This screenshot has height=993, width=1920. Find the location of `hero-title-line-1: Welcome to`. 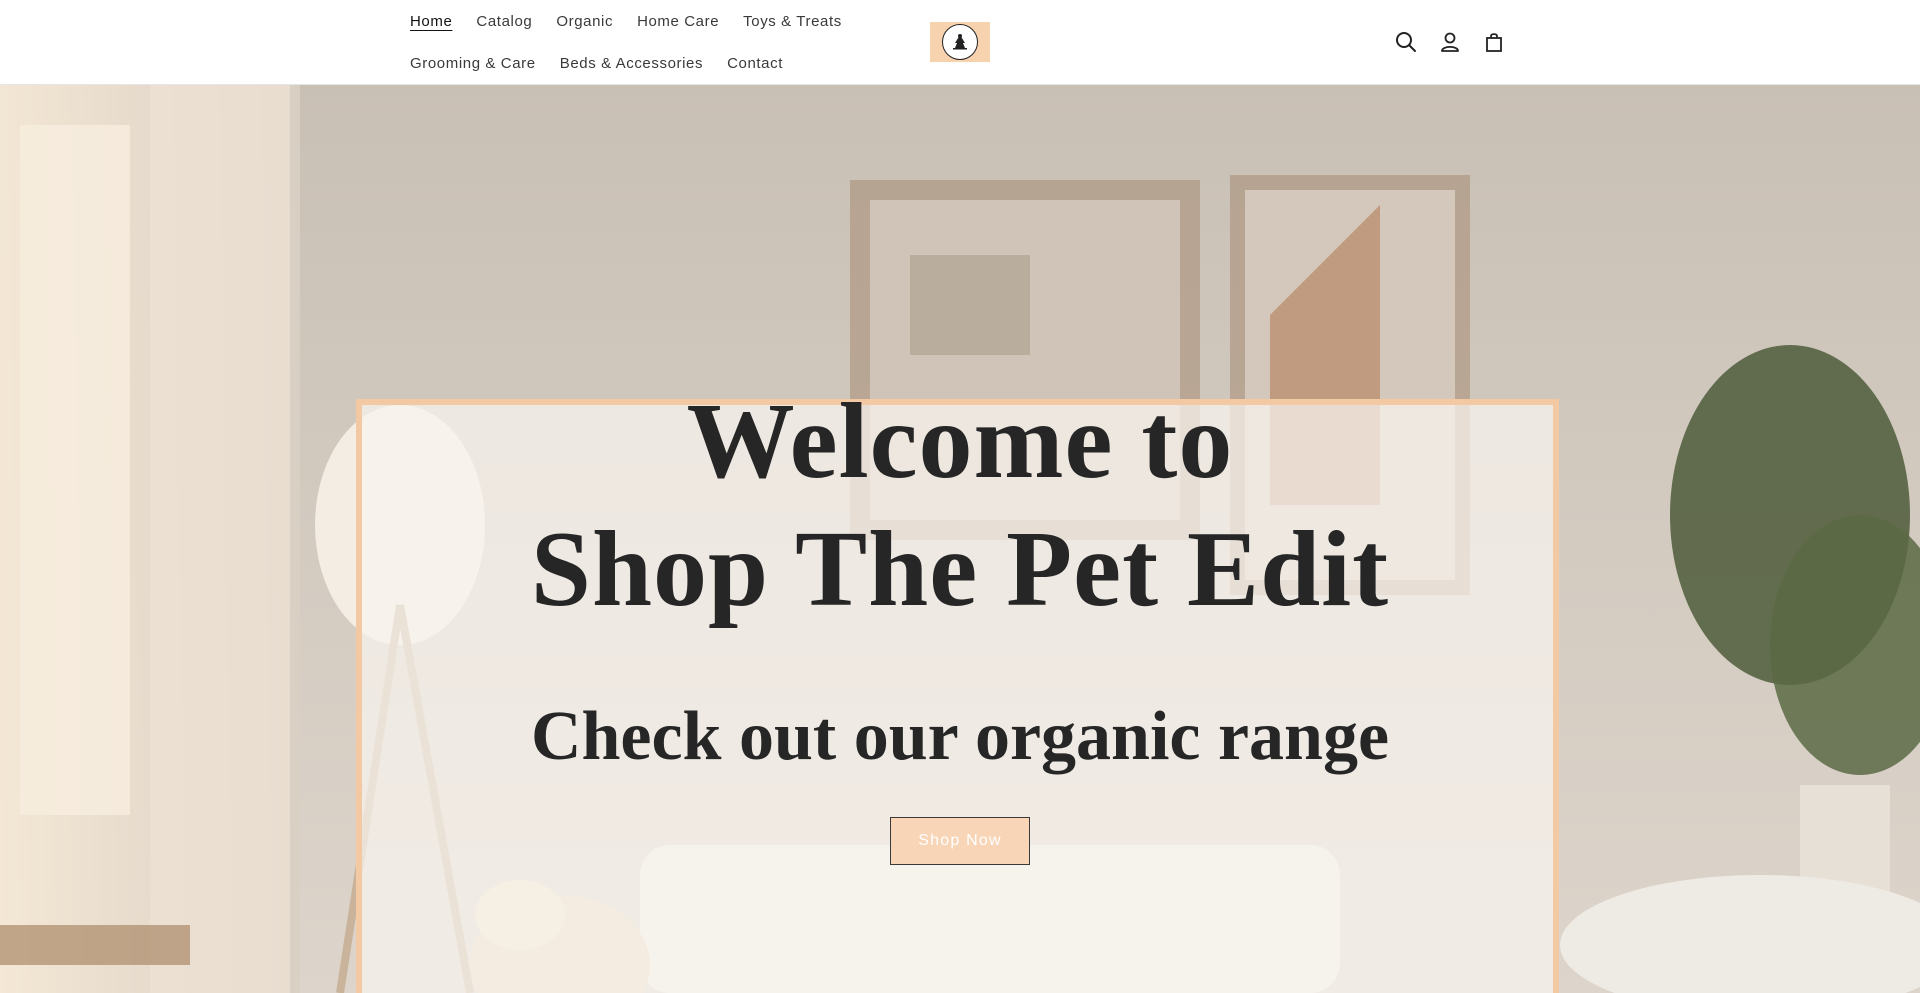

hero-title-line-1: Welcome to is located at coordinates (960, 441).